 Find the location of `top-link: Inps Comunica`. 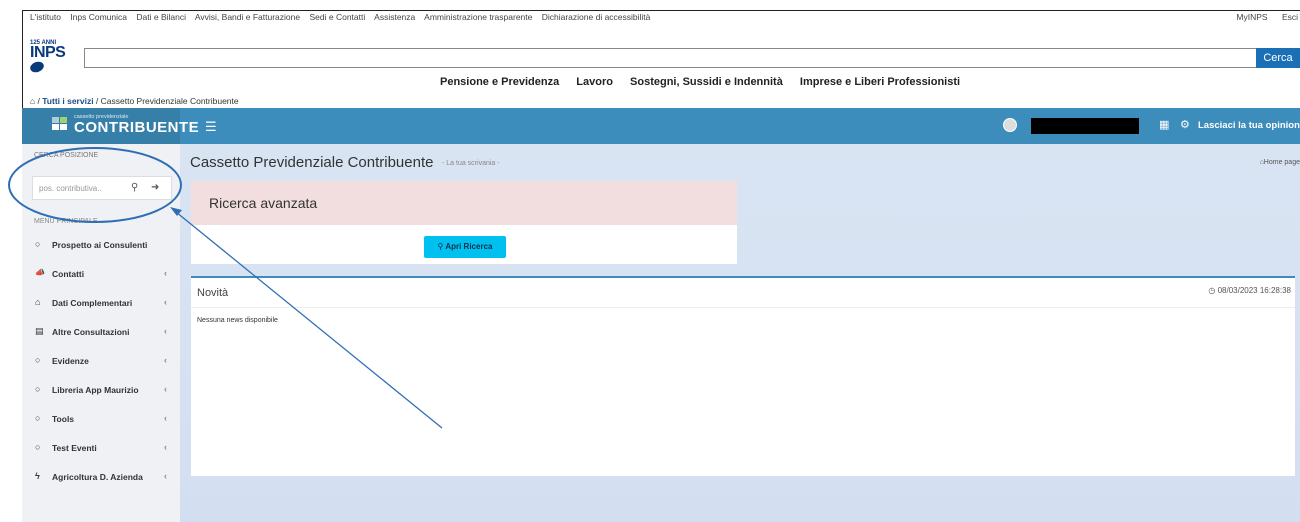

top-link: Inps Comunica is located at coordinates (98, 17).